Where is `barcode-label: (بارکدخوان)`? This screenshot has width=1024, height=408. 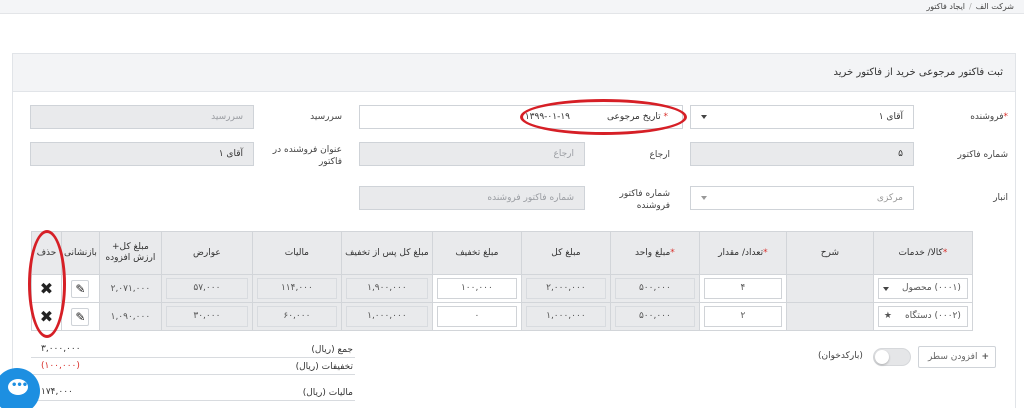
barcode-label: (بارکدخوان) is located at coordinates (840, 356).